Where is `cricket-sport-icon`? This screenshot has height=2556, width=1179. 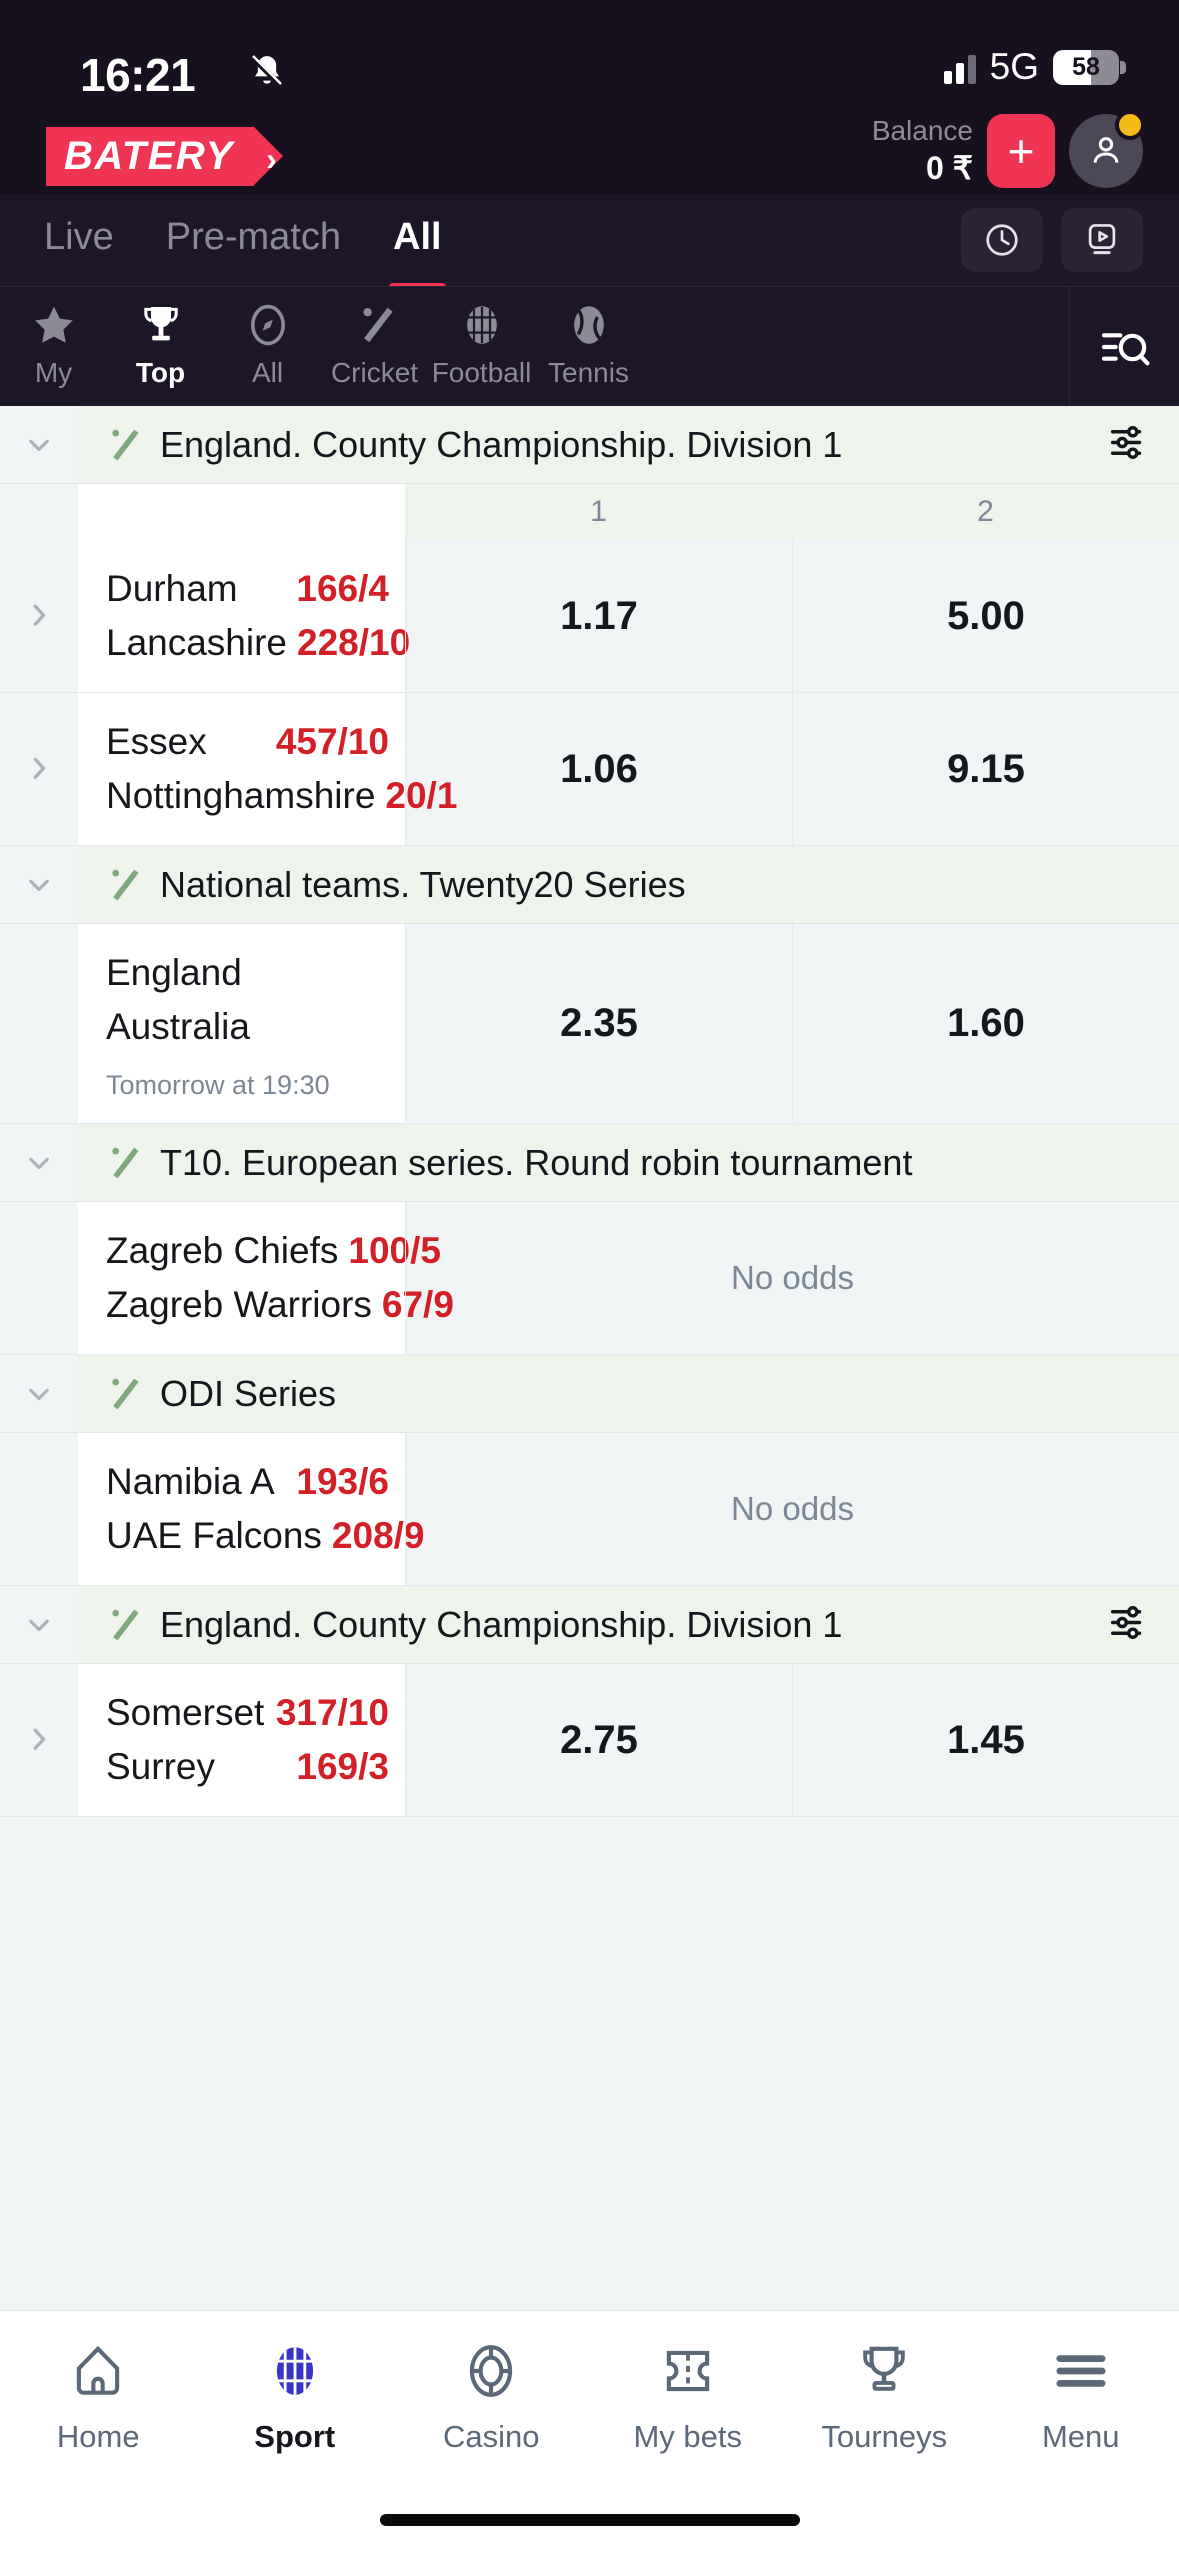
cricket-sport-icon is located at coordinates (123, 1625).